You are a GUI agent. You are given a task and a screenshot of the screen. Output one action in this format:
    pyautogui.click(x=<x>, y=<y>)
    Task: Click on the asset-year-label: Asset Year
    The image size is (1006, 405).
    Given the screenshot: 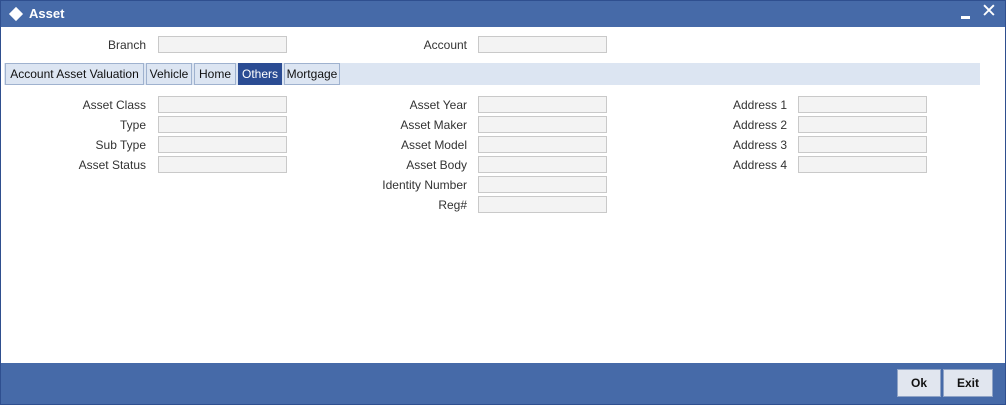 What is the action you would take?
    pyautogui.click(x=438, y=105)
    